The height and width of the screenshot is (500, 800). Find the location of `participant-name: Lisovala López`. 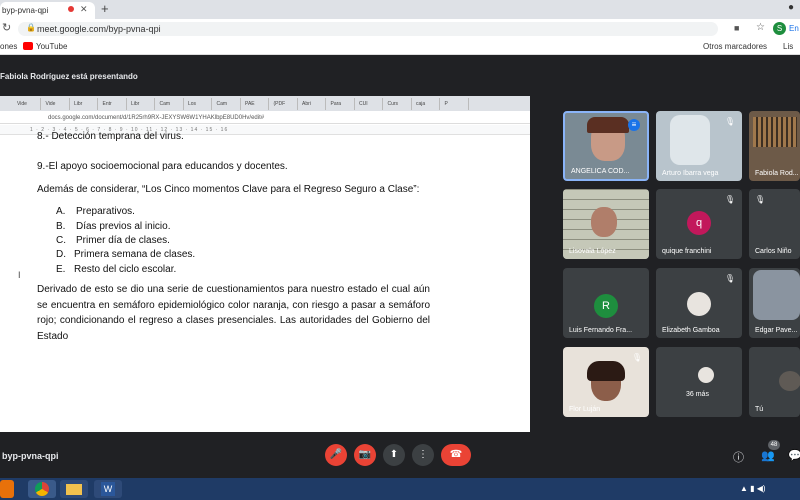

participant-name: Lisovala López is located at coordinates (592, 251).